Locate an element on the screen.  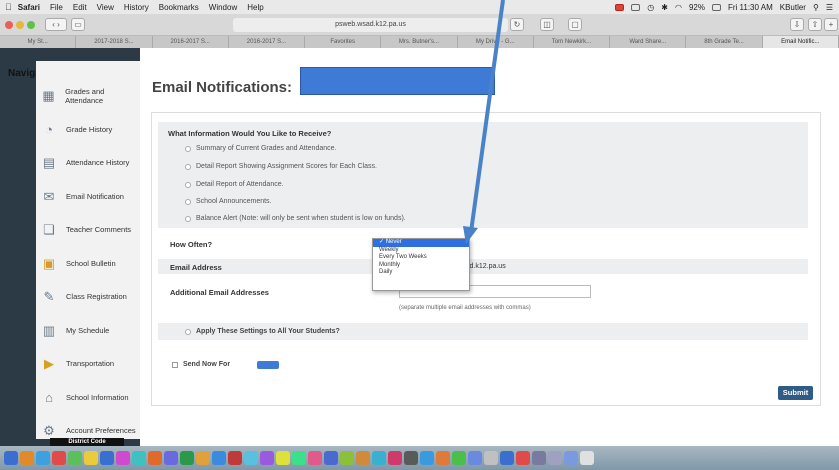
dock is located at coordinates (419, 458).